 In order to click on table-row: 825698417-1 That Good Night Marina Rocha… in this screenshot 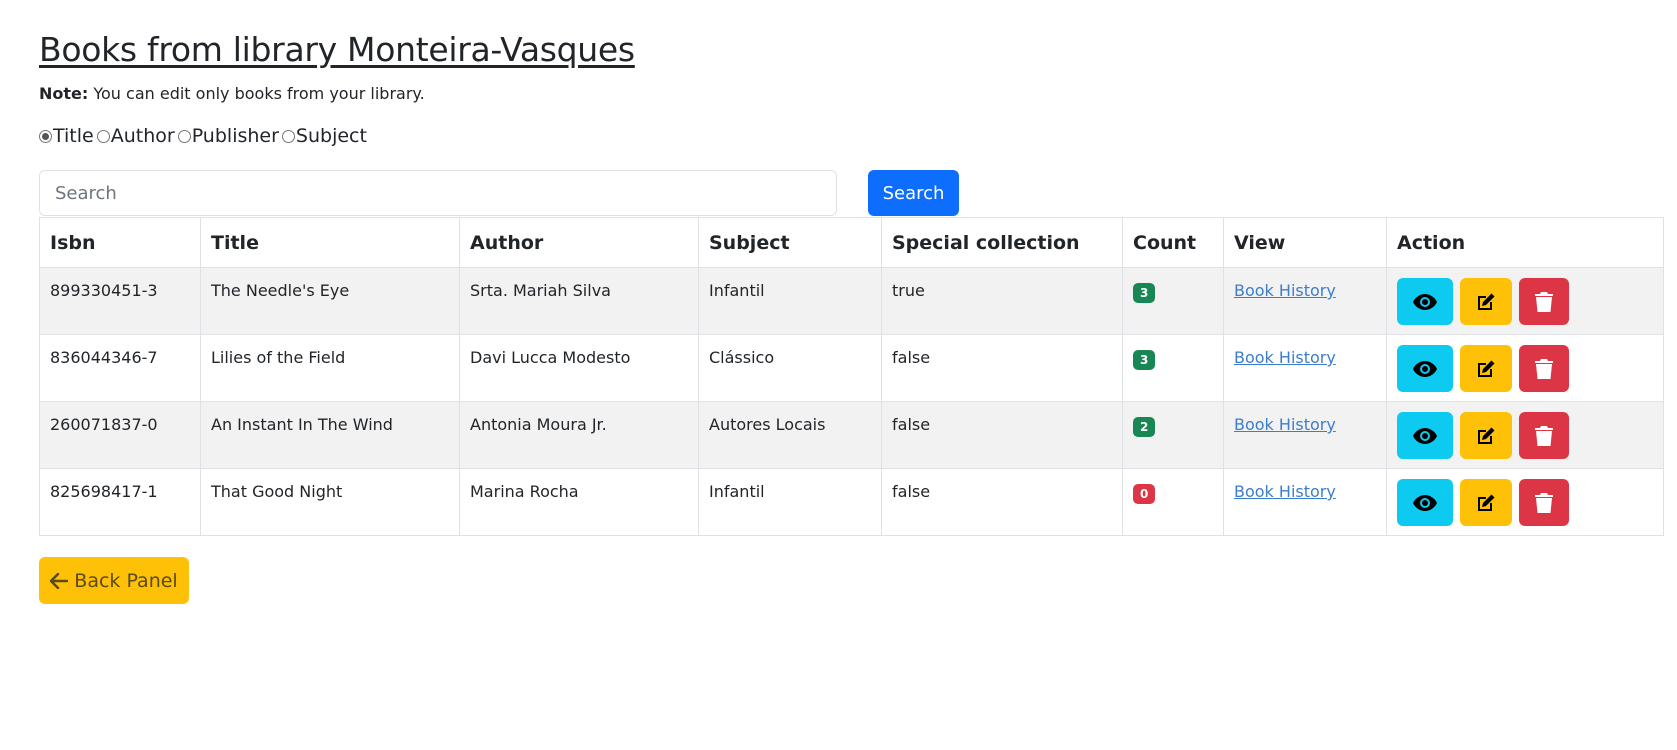, I will do `click(851, 502)`.